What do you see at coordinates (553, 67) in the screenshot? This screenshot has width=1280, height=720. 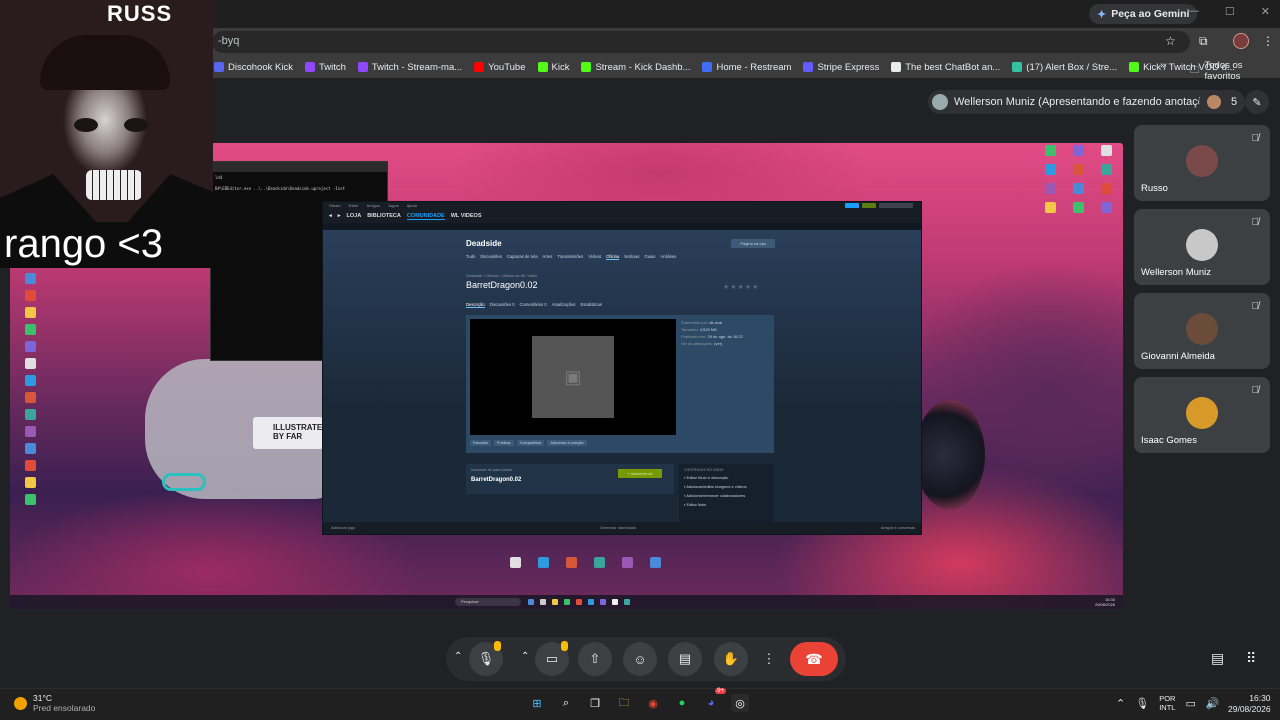 I see `bookmark-item: Kick` at bounding box center [553, 67].